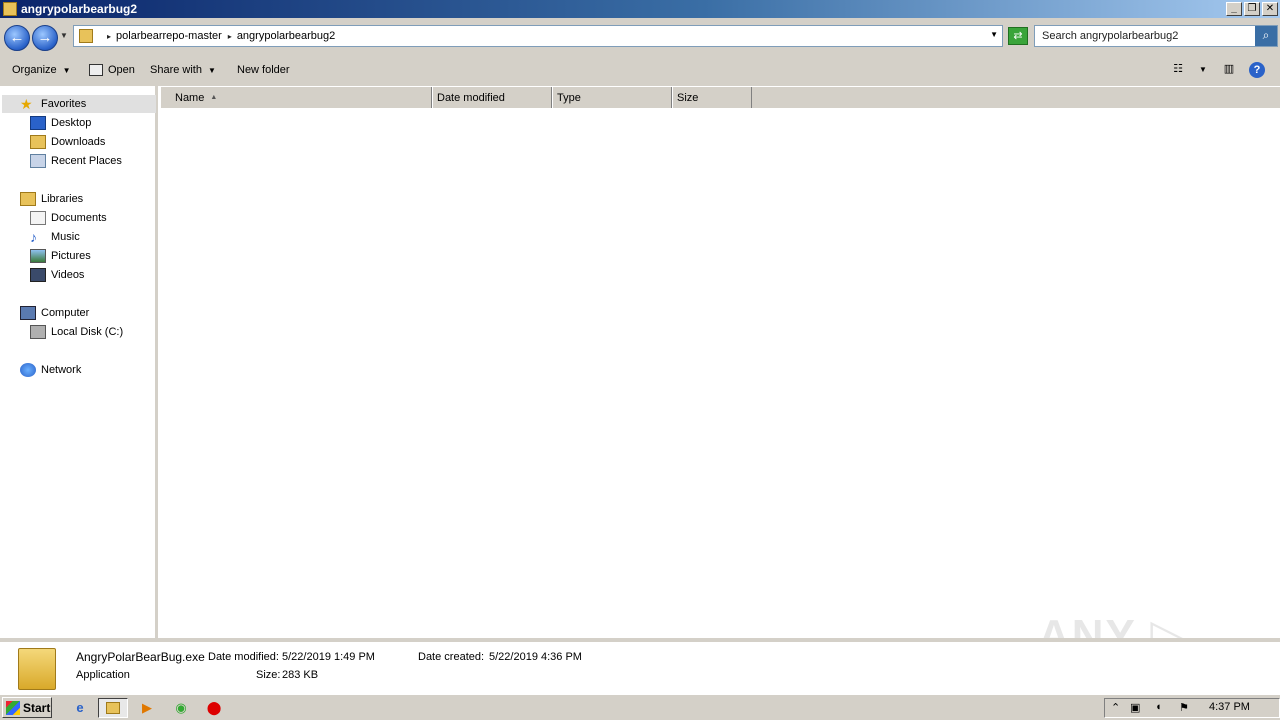  Describe the element at coordinates (68, 275) in the screenshot. I see `nav-label: Videos` at that location.